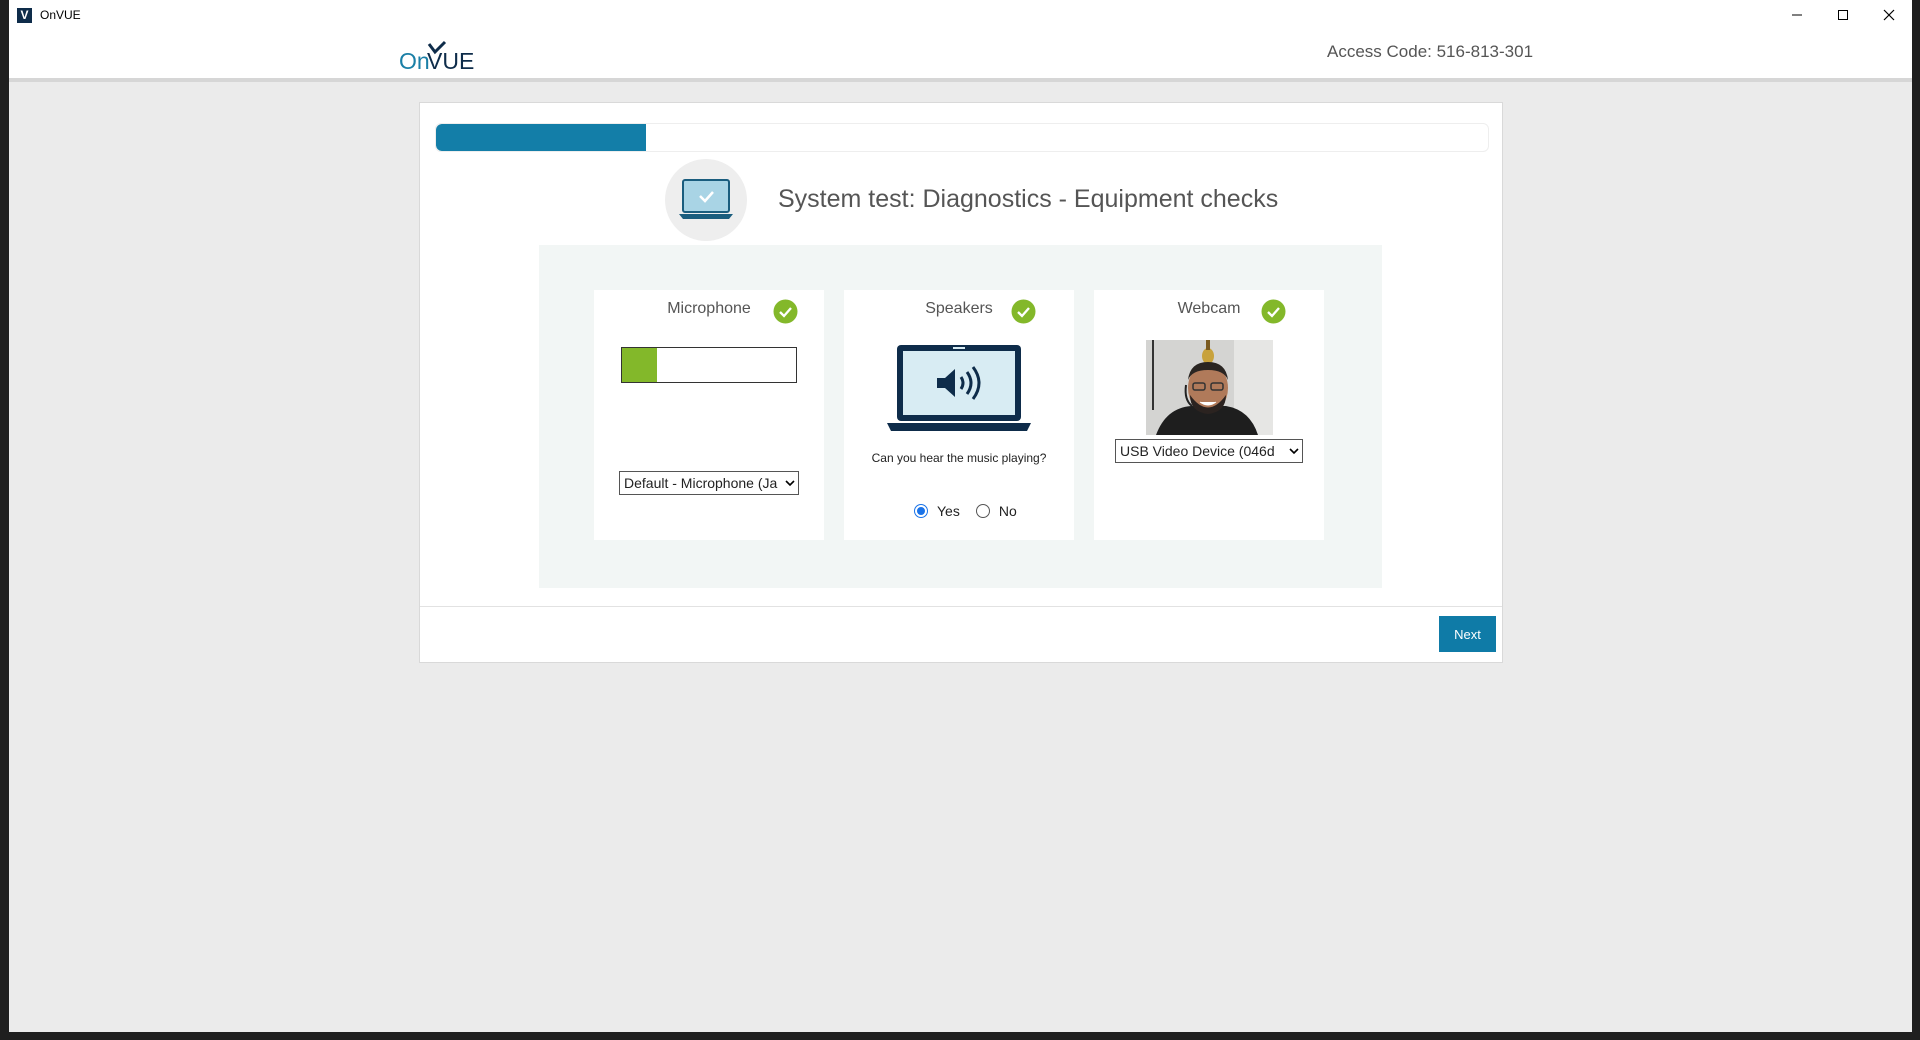 The width and height of the screenshot is (1920, 1040). I want to click on close-button, so click(1889, 15).